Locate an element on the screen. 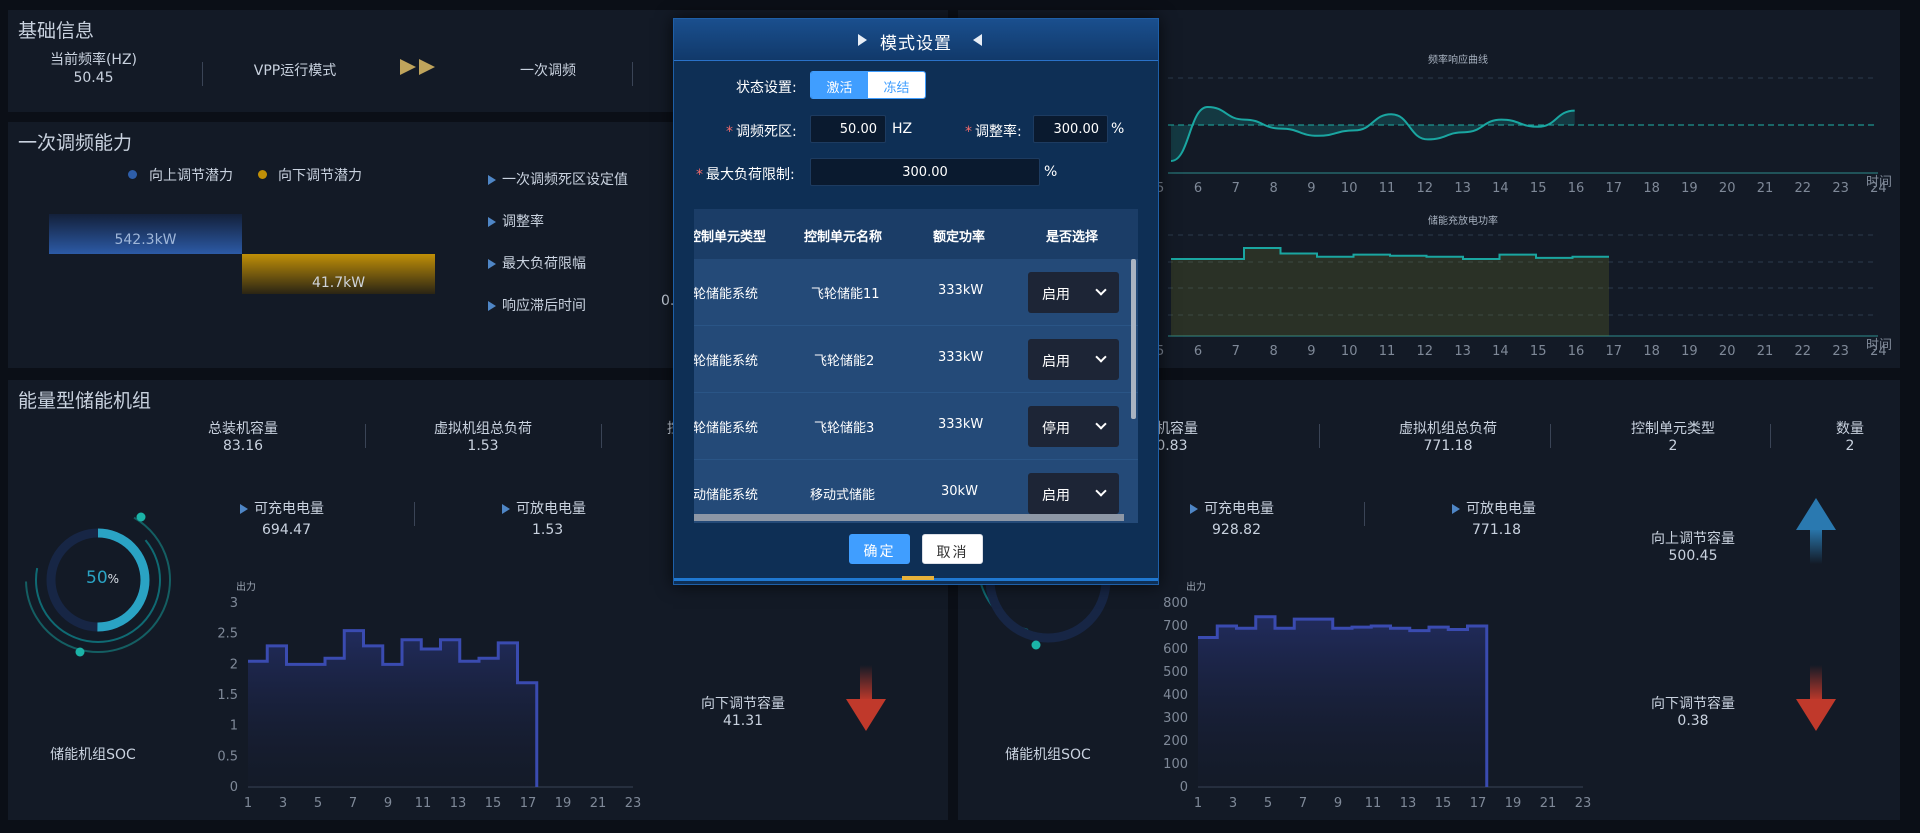 Image resolution: width=1920 pixels, height=833 pixels. x-tick-label: 3 is located at coordinates (1233, 803).